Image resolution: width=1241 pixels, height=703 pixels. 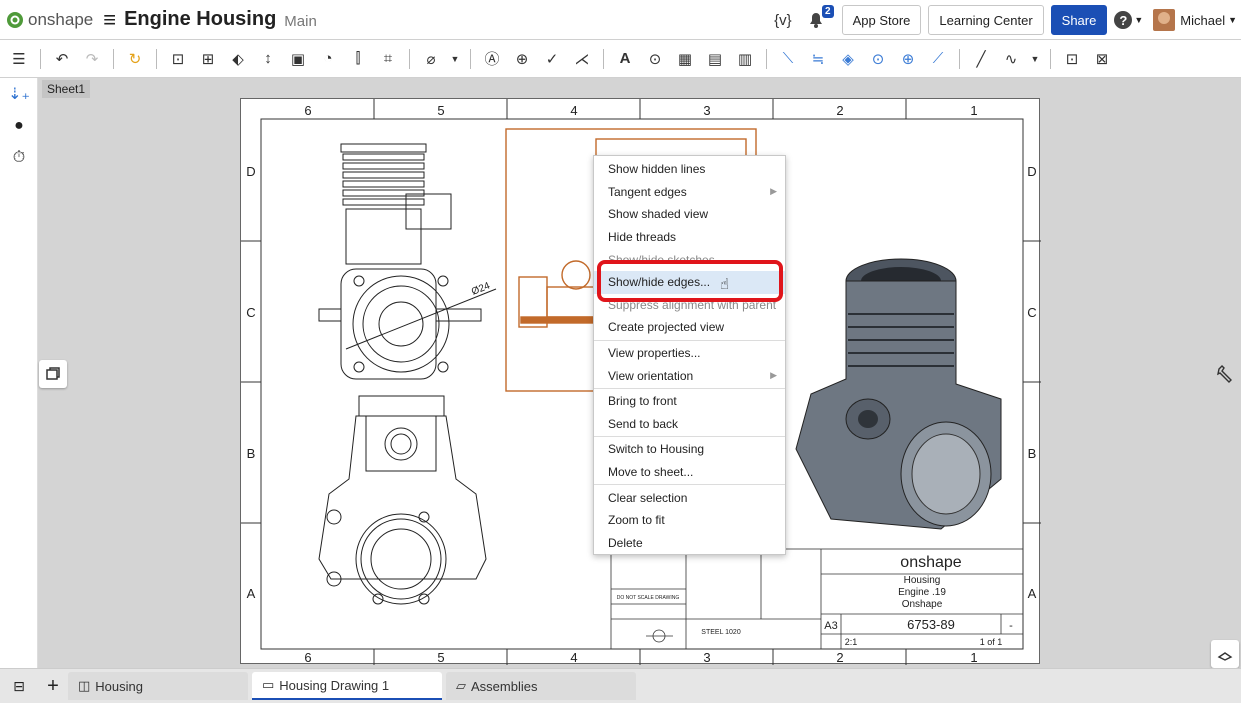 What do you see at coordinates (541, 686) in the screenshot?
I see `tab-assemblies: ▱ Assemblies` at bounding box center [541, 686].